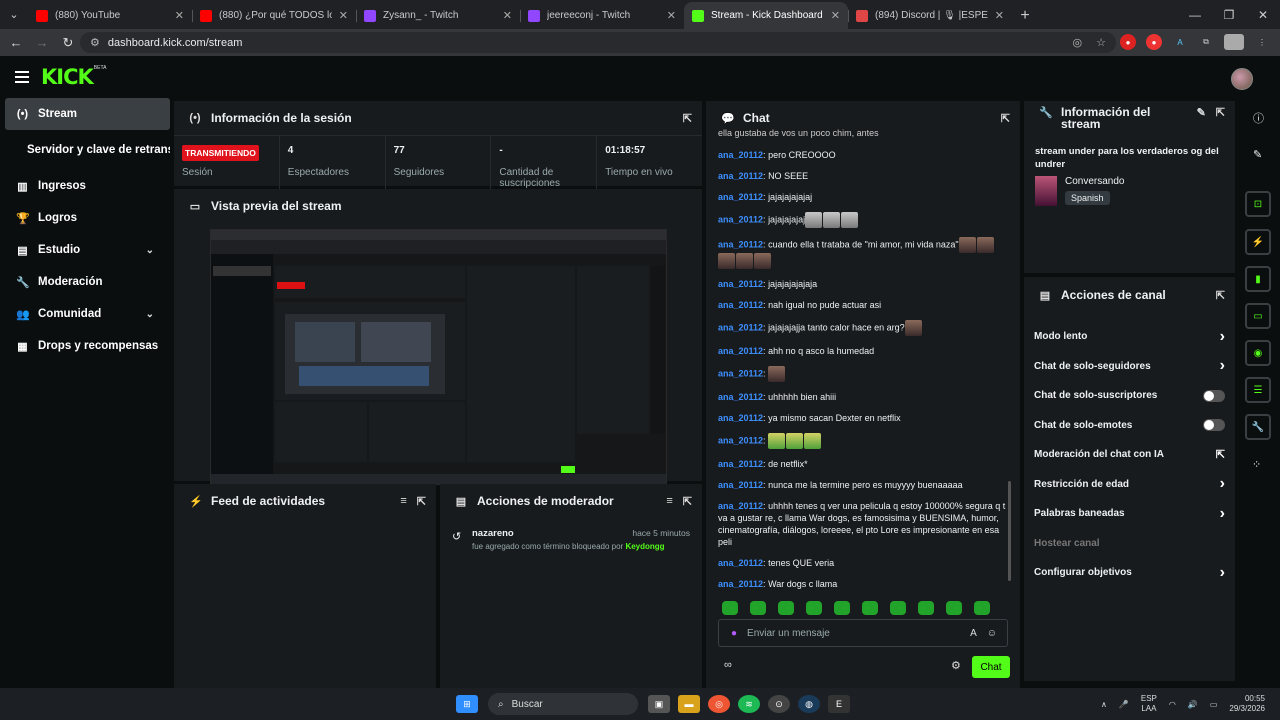  Describe the element at coordinates (1258, 353) in the screenshot. I see `broadcast-button: ◉` at that location.